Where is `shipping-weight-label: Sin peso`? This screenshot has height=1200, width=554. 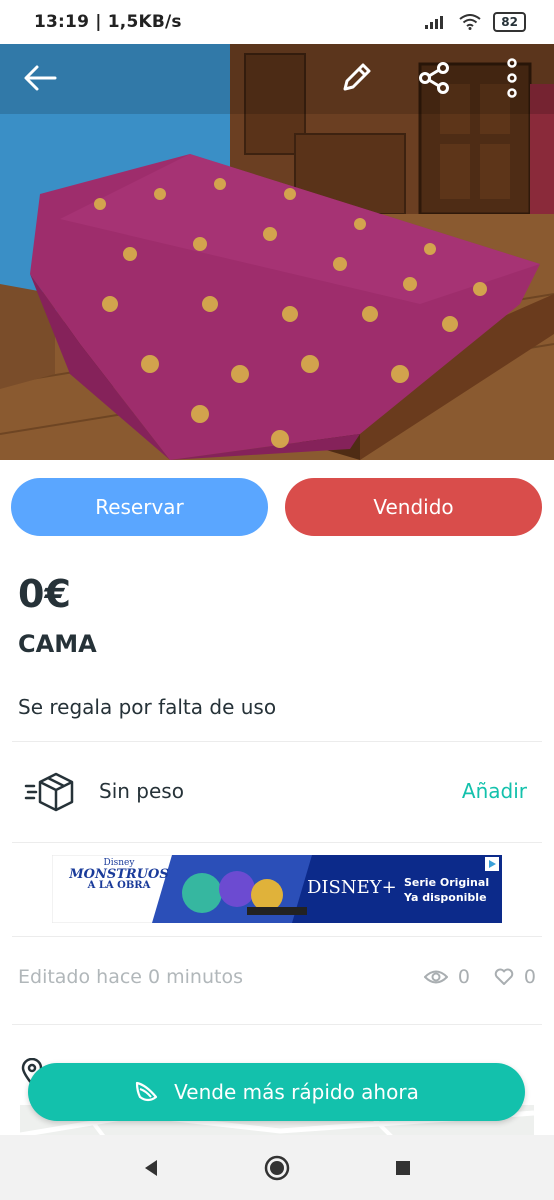 shipping-weight-label: Sin peso is located at coordinates (141, 791).